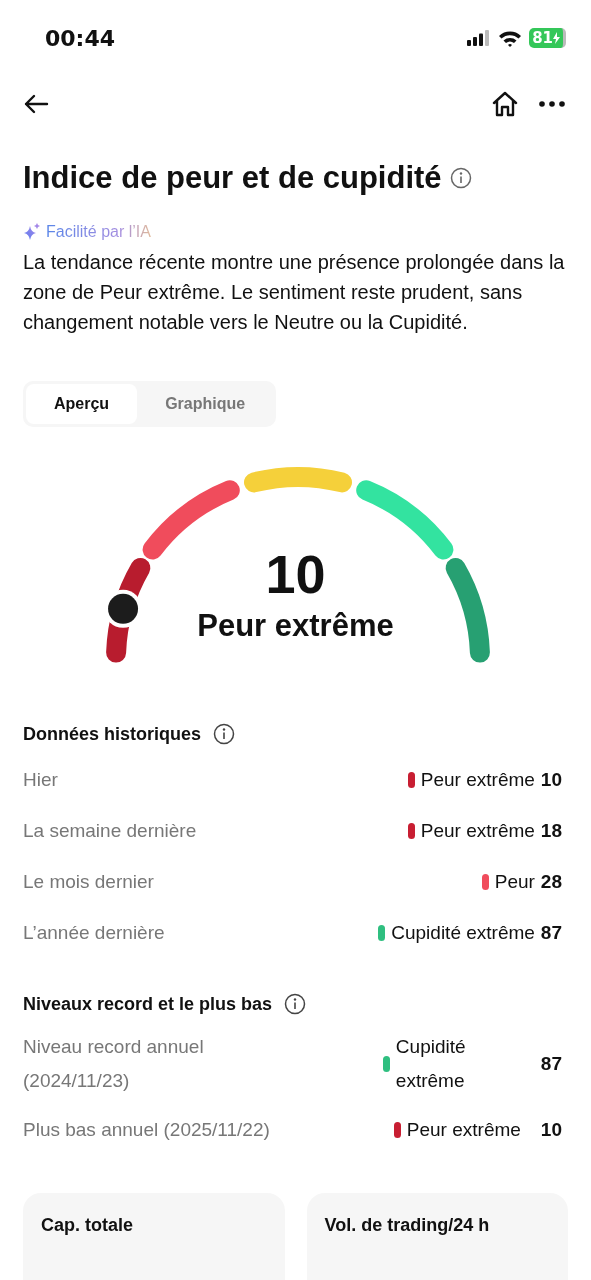 Image resolution: width=591 pixels, height=1280 pixels. Describe the element at coordinates (146, 1129) in the screenshot. I see `row-label: Plus bas annuel (2025/11/22)` at that location.